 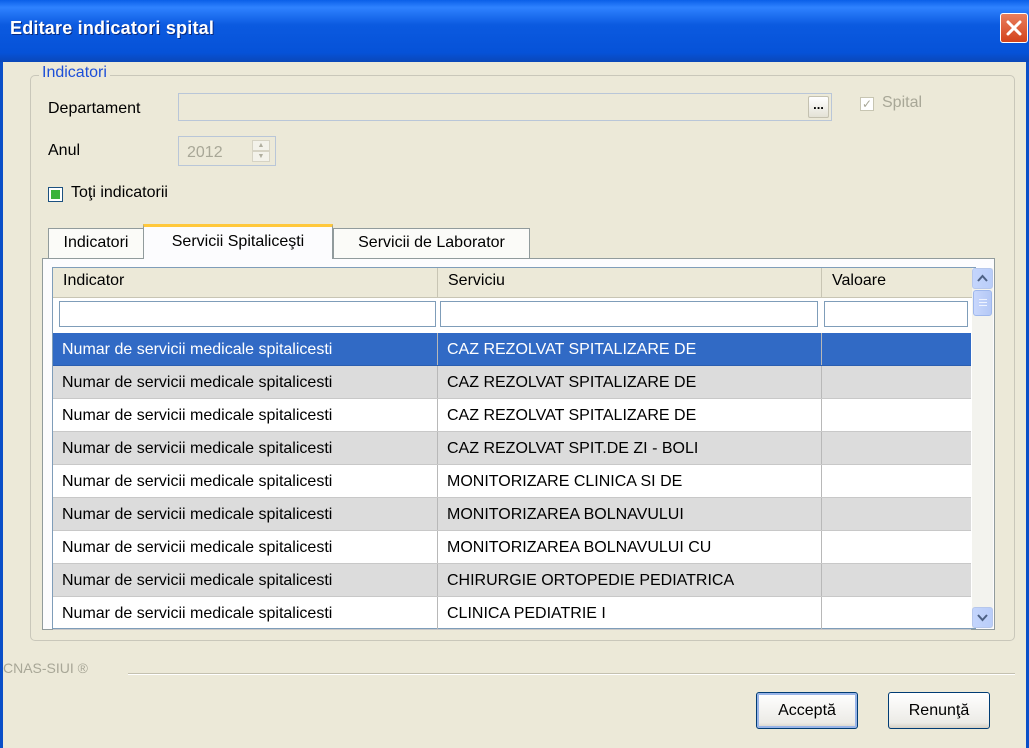 I want to click on spital-checkbox: ✓, so click(x=867, y=104).